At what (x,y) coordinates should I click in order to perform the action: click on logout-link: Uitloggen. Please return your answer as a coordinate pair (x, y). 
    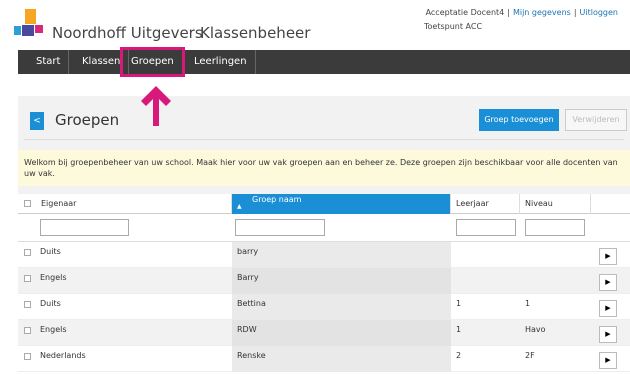
    Looking at the image, I should click on (599, 12).